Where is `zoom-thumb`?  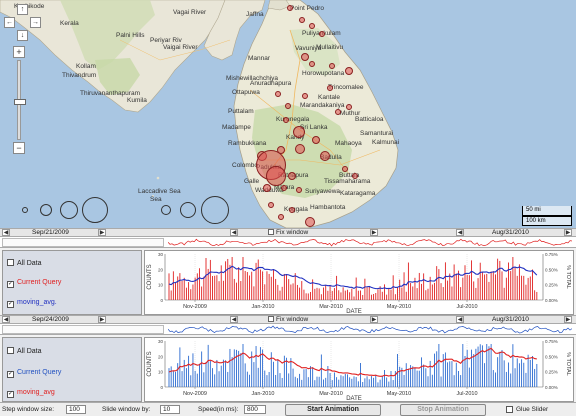 zoom-thumb is located at coordinates (20, 102).